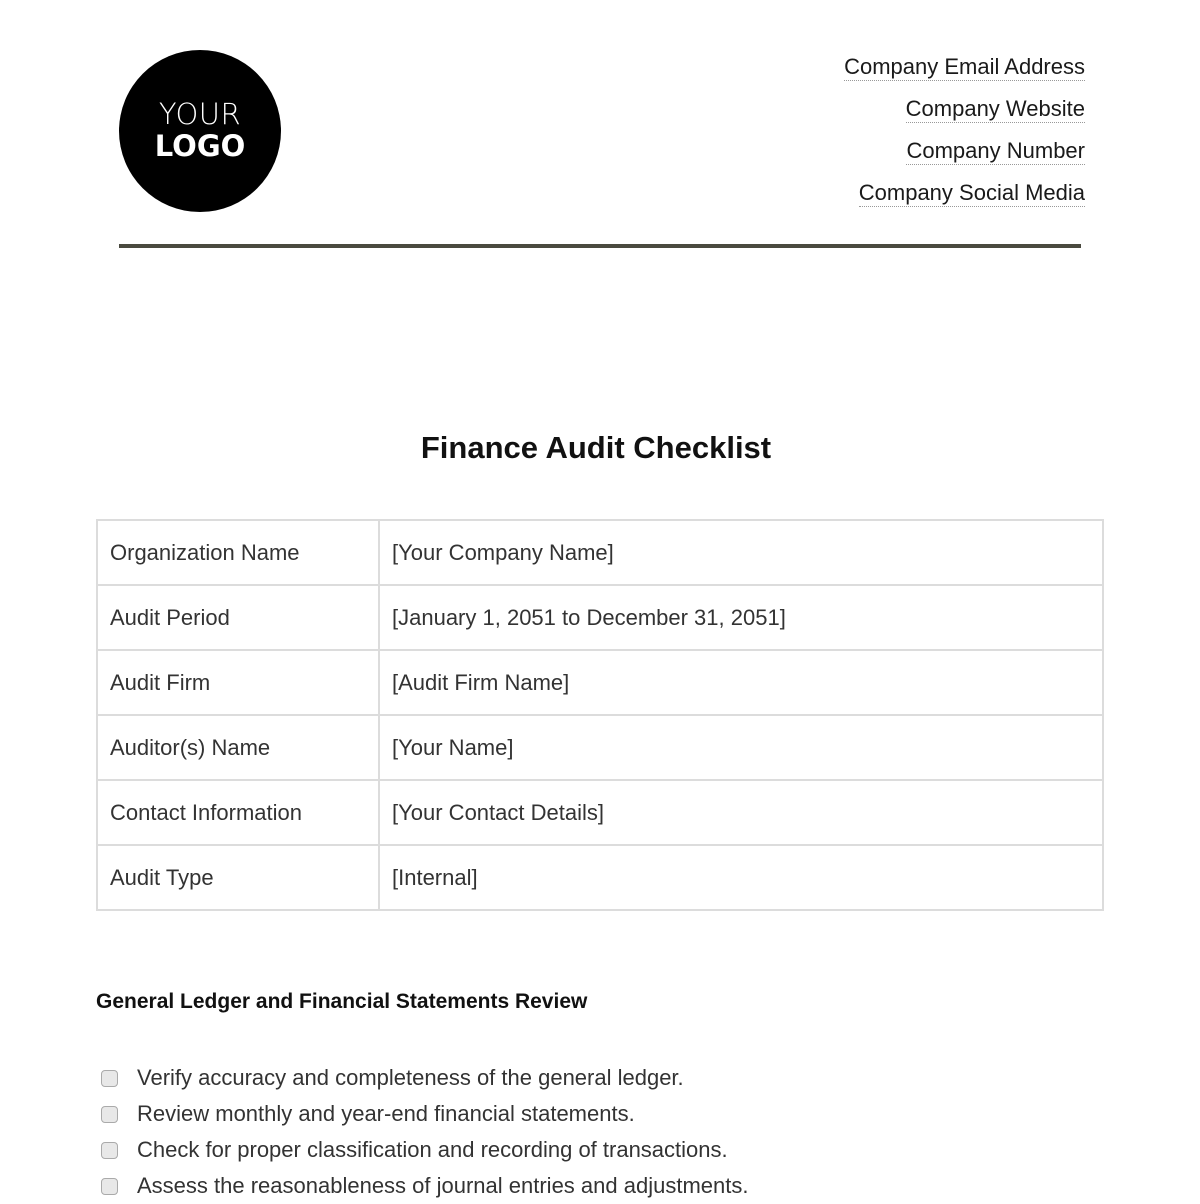 This screenshot has width=1200, height=1204. Describe the element at coordinates (238, 552) in the screenshot. I see `info-label: Organization Name` at that location.